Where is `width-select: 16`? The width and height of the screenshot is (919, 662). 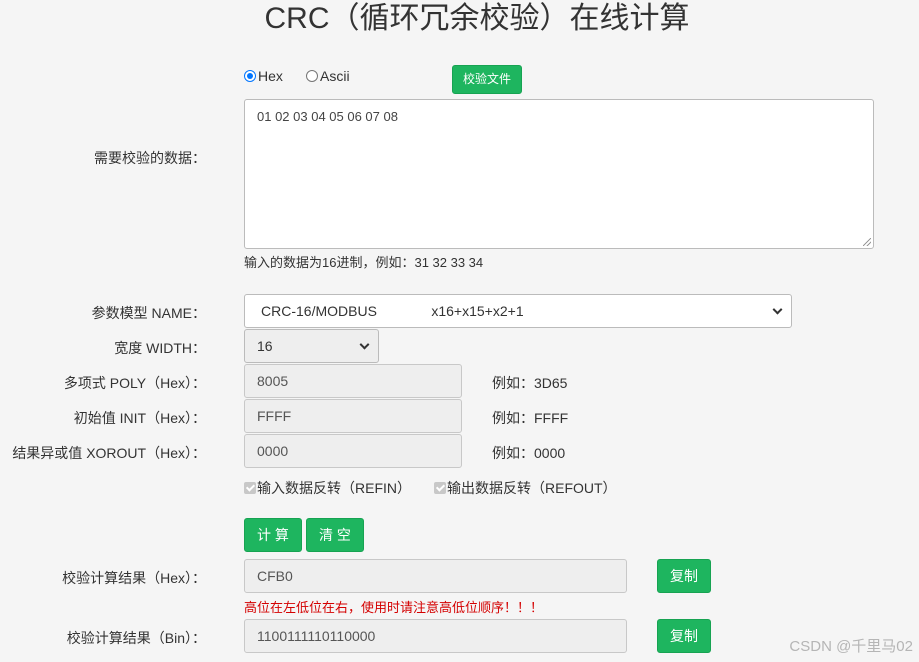 width-select: 16 is located at coordinates (311, 346).